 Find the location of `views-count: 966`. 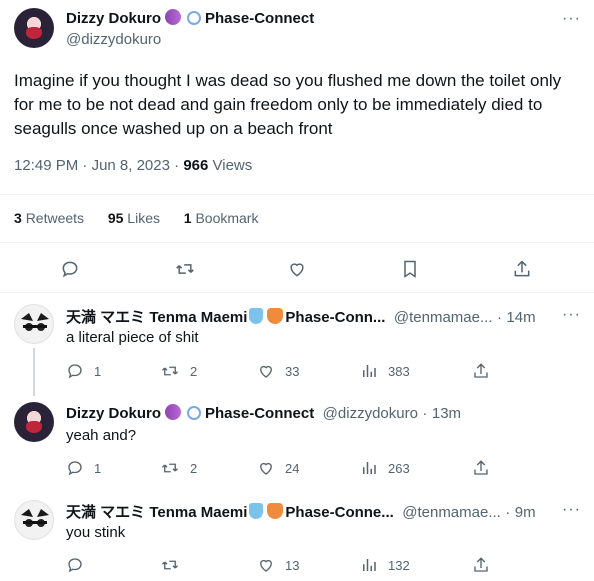

views-count: 966 is located at coordinates (196, 165).